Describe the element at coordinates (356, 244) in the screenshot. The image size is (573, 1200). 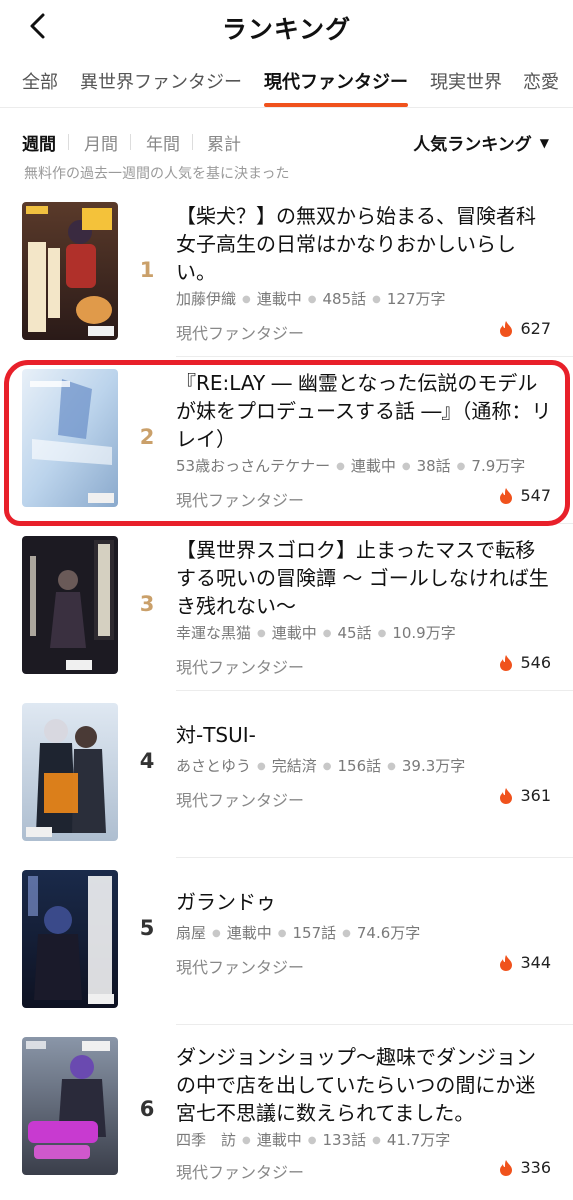
I see `work-title: 【柴犬？】の無双から始まる、冒険者科女子高生の日常はかなりおかしいらしい。` at that location.